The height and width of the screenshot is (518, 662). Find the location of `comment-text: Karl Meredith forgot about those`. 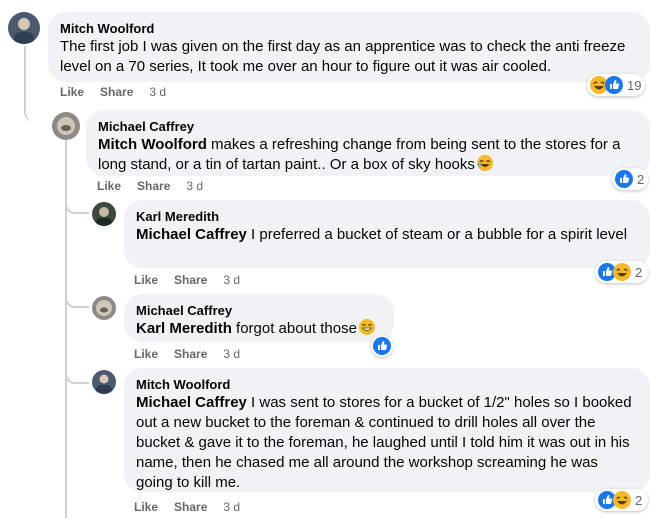

comment-text: Karl Meredith forgot about those is located at coordinates (259, 329).